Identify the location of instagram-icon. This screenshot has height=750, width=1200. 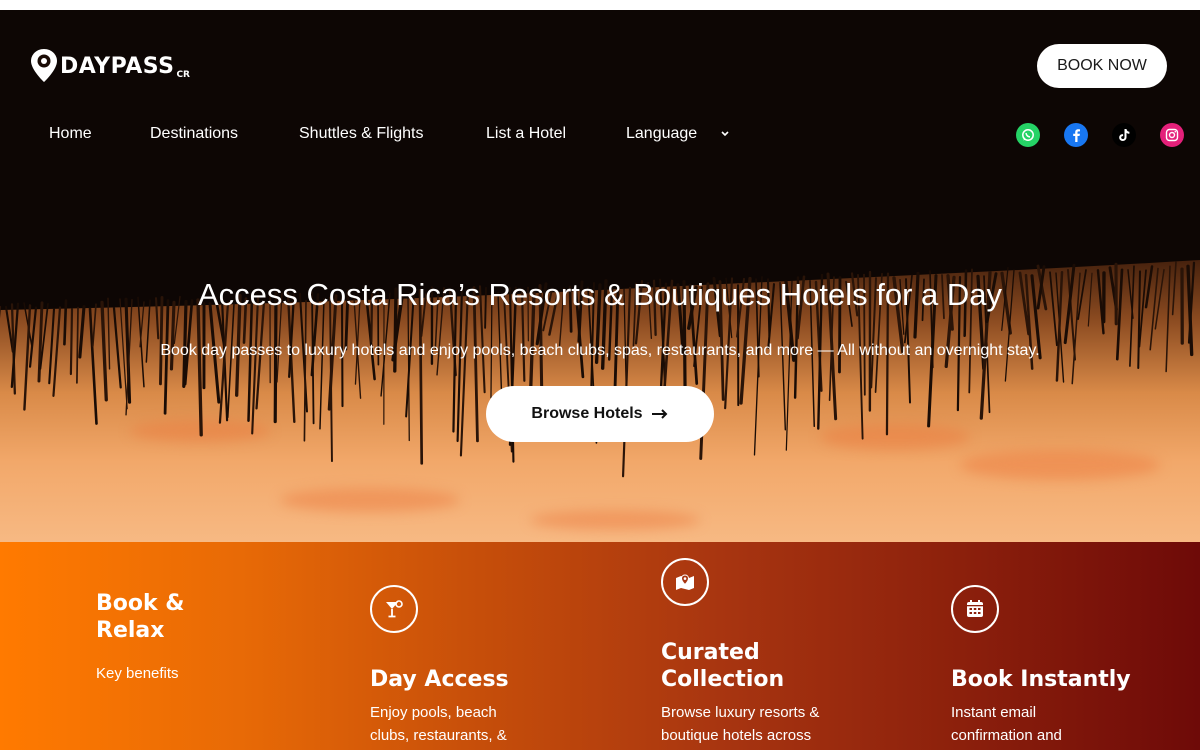
(1172, 135).